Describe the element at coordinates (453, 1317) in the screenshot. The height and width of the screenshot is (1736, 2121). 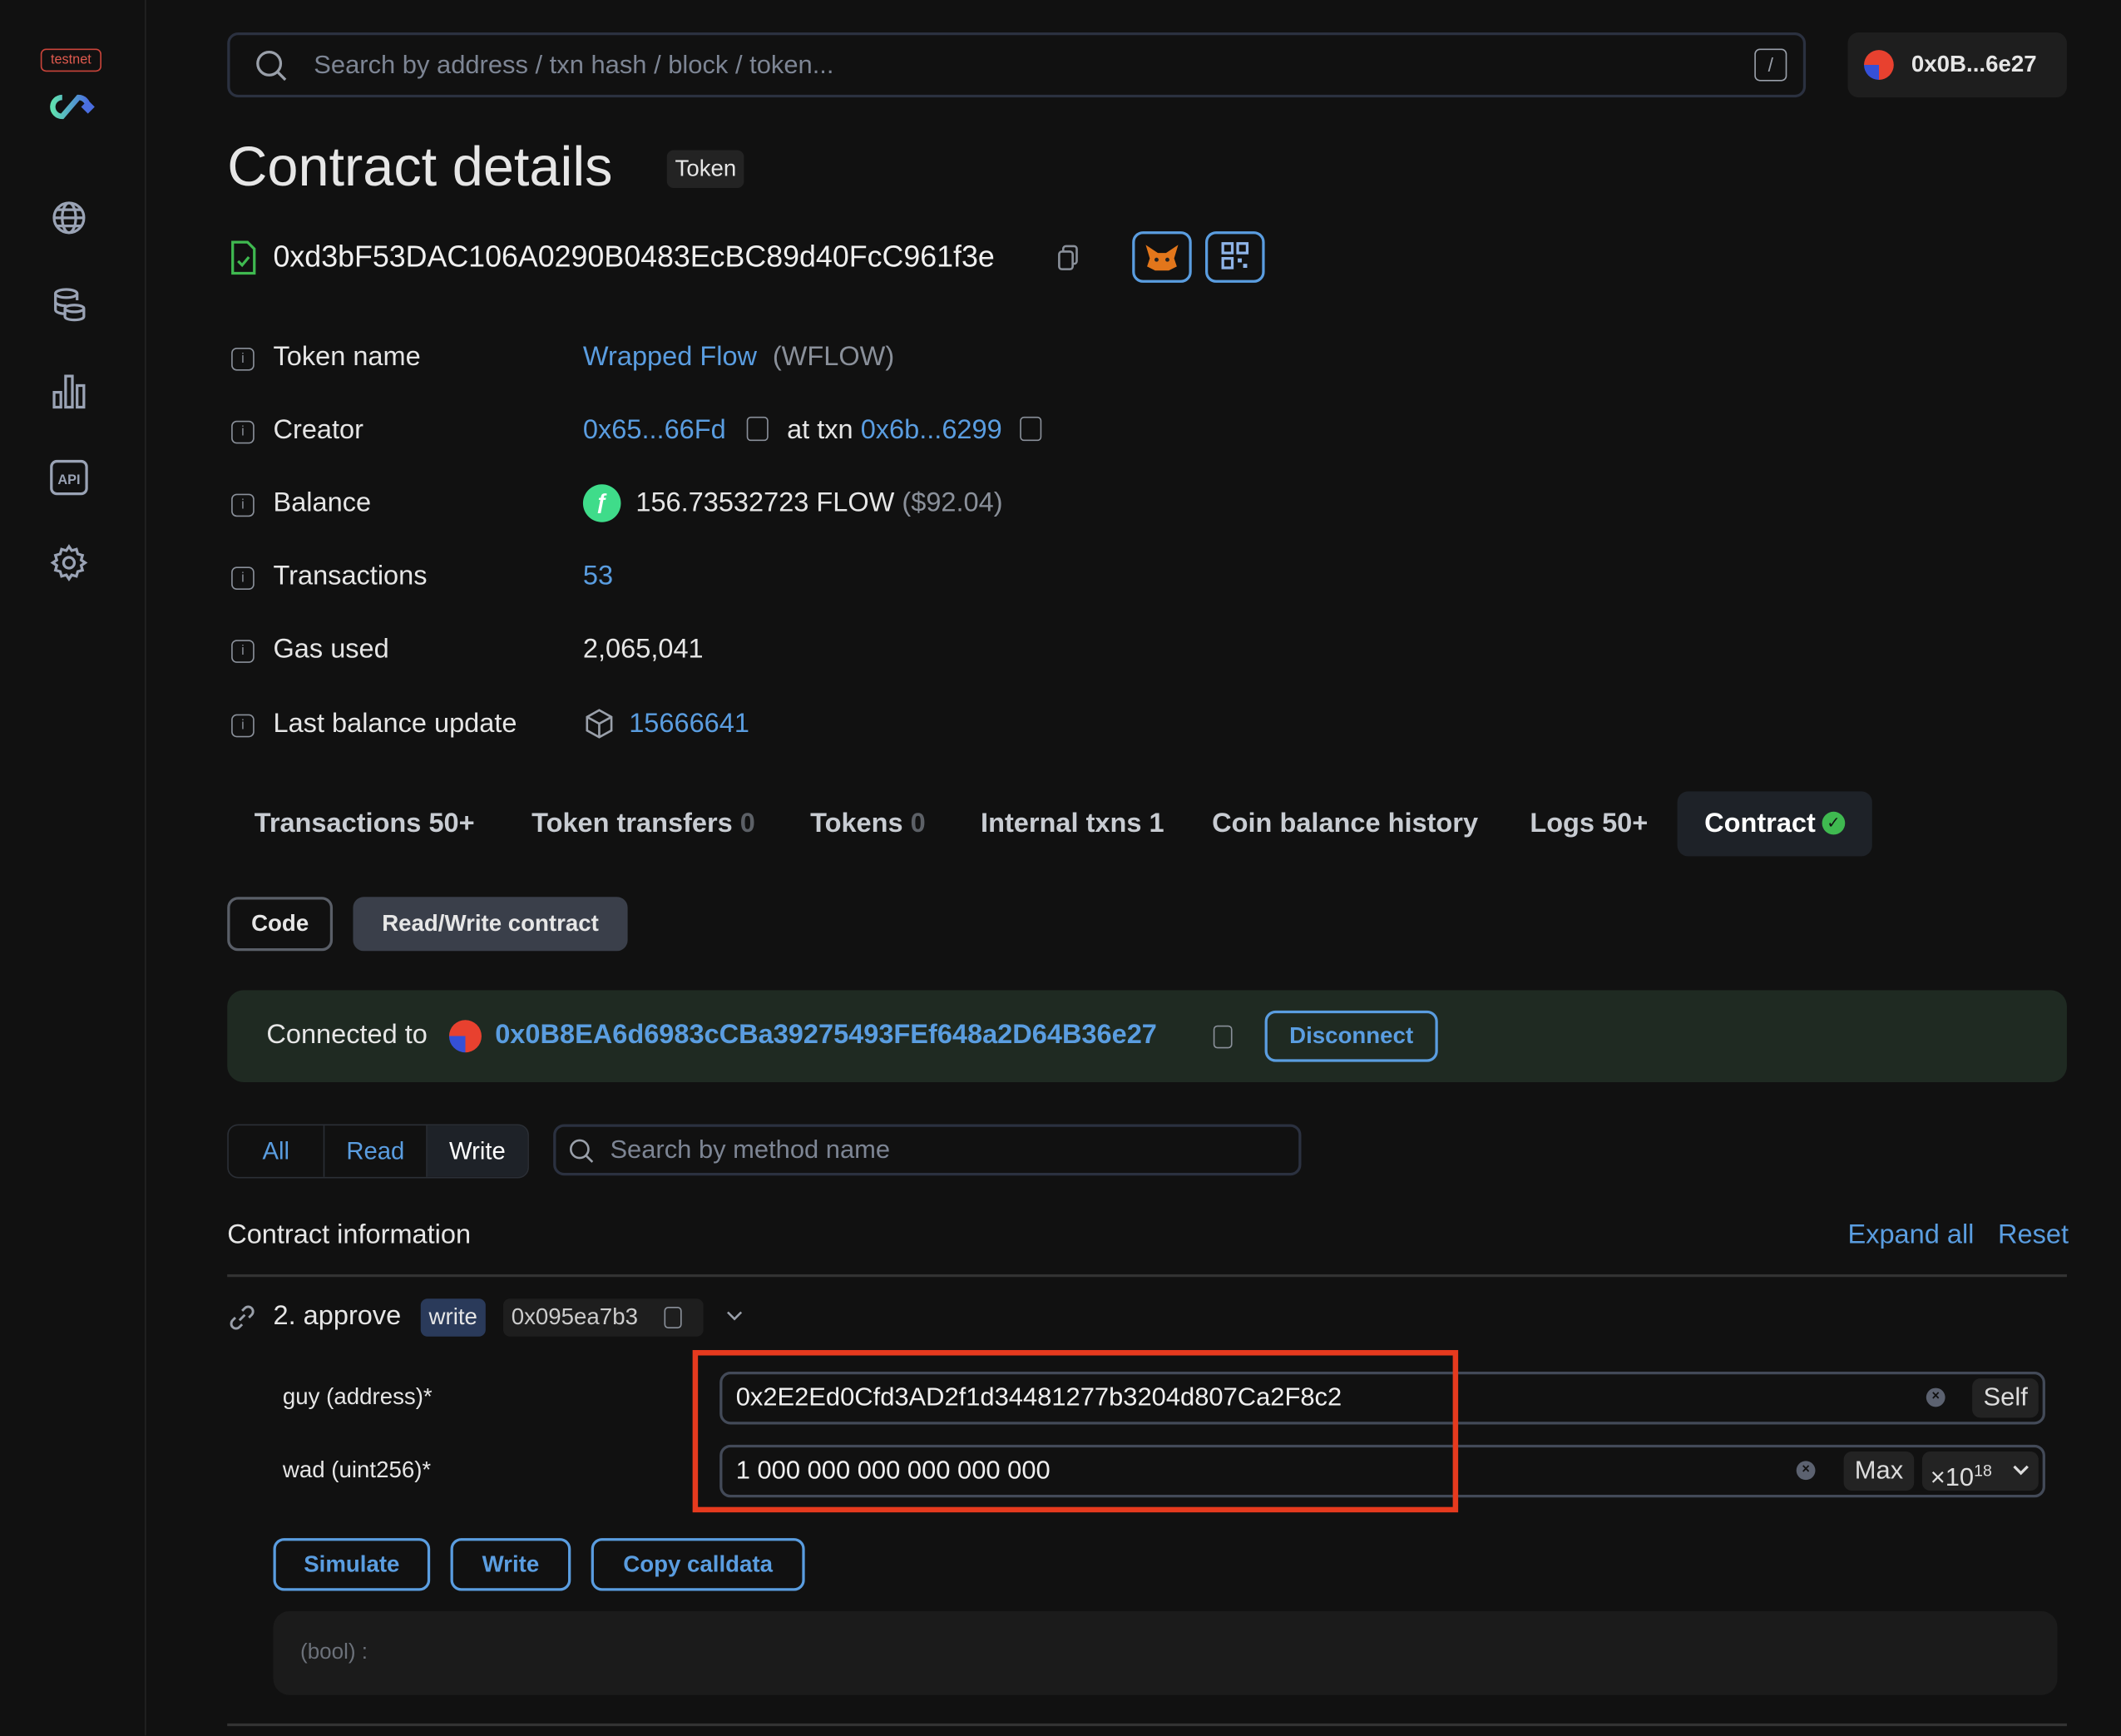
I see `method-type-badge: write` at that location.